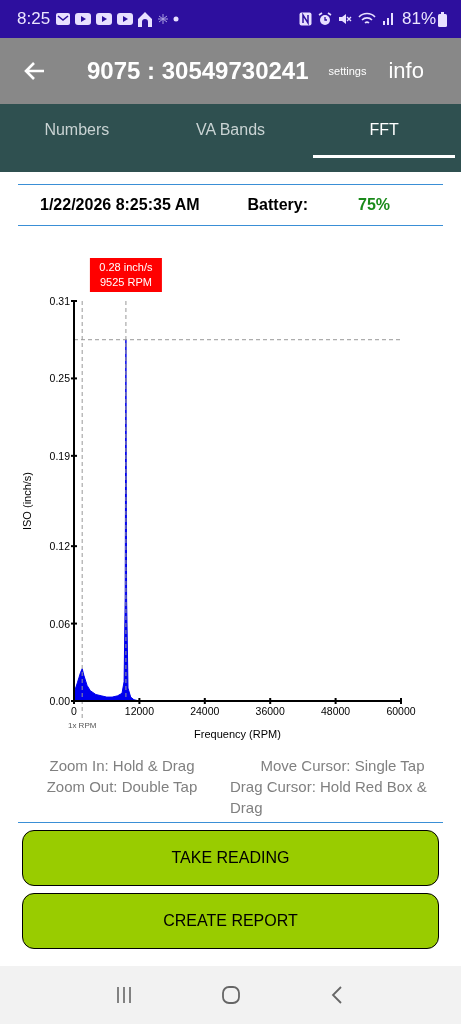 The image size is (461, 1024). What do you see at coordinates (347, 71) in the screenshot?
I see `settings-button: settings` at bounding box center [347, 71].